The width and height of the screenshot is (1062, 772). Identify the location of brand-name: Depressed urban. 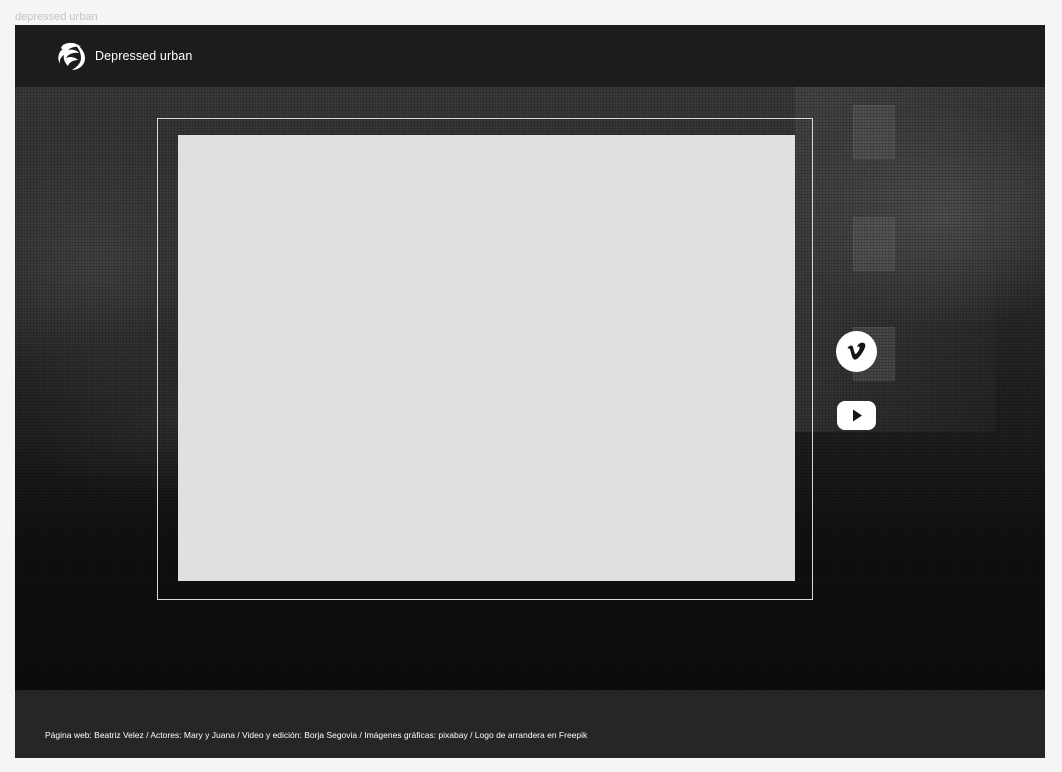
(144, 56).